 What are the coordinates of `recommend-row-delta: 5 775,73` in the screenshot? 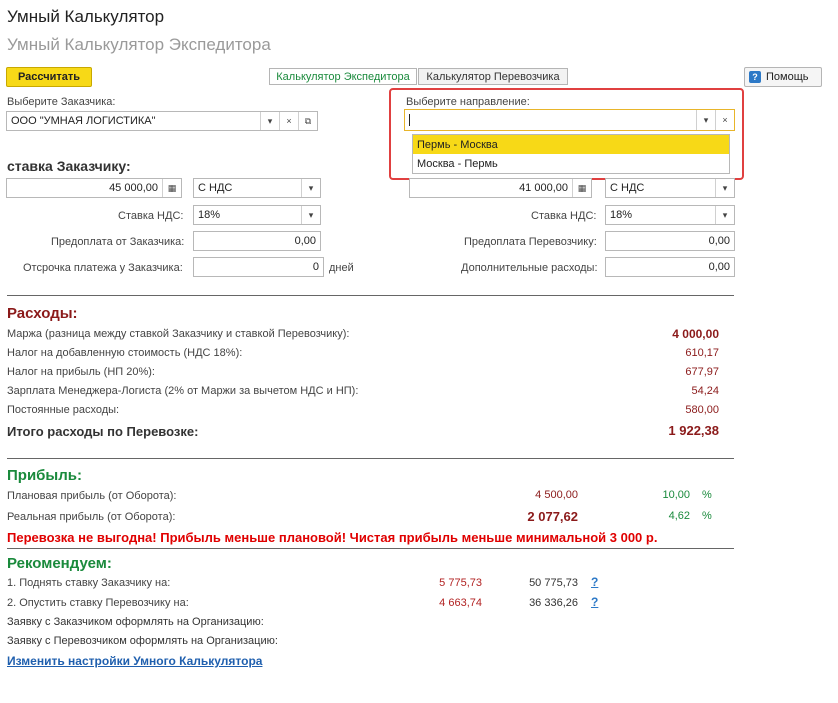 It's located at (460, 583).